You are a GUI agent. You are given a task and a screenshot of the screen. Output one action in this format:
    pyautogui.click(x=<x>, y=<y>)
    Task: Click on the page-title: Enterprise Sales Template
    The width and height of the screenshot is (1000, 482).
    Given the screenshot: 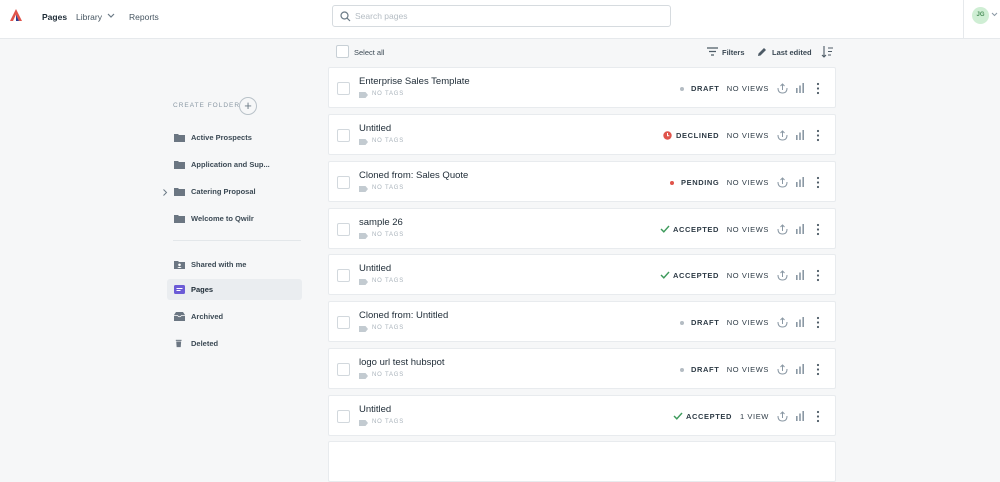 What is the action you would take?
    pyautogui.click(x=414, y=81)
    